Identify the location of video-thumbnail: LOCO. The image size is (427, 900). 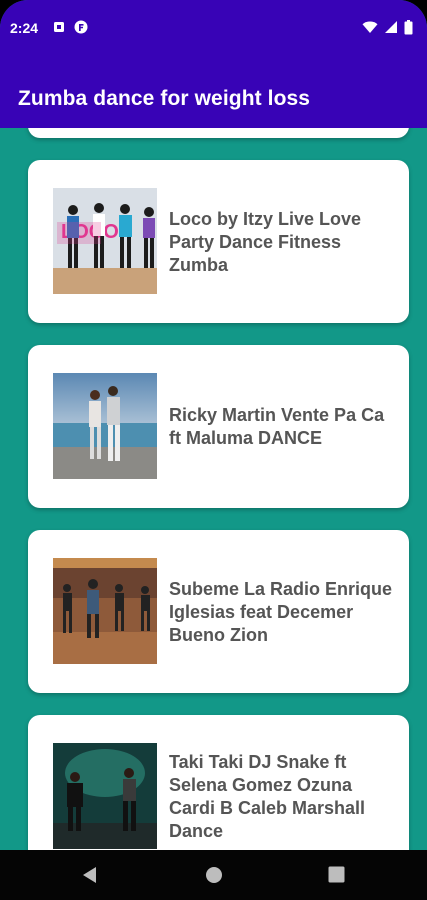
(105, 241).